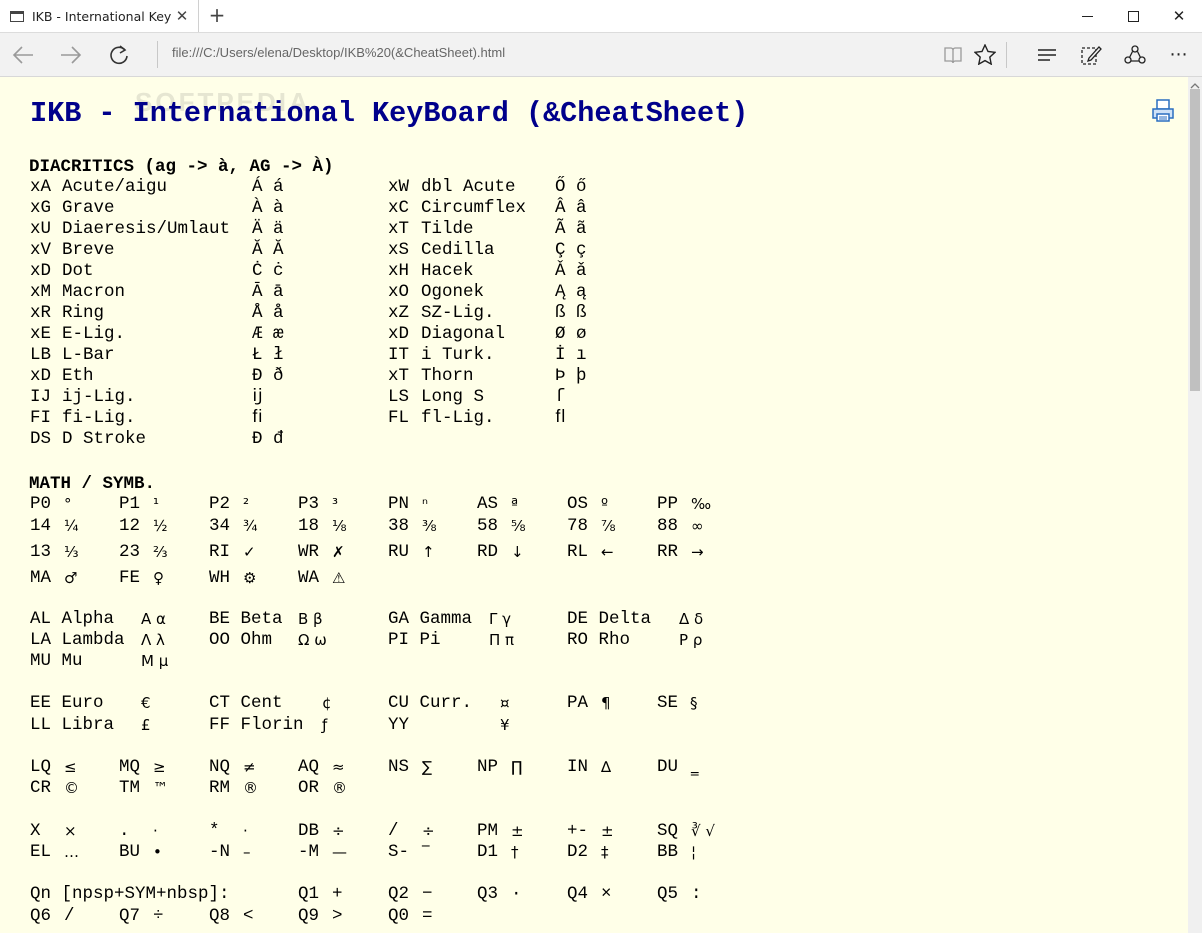  Describe the element at coordinates (327, 703) in the screenshot. I see `currency-glyph: ¢` at that location.